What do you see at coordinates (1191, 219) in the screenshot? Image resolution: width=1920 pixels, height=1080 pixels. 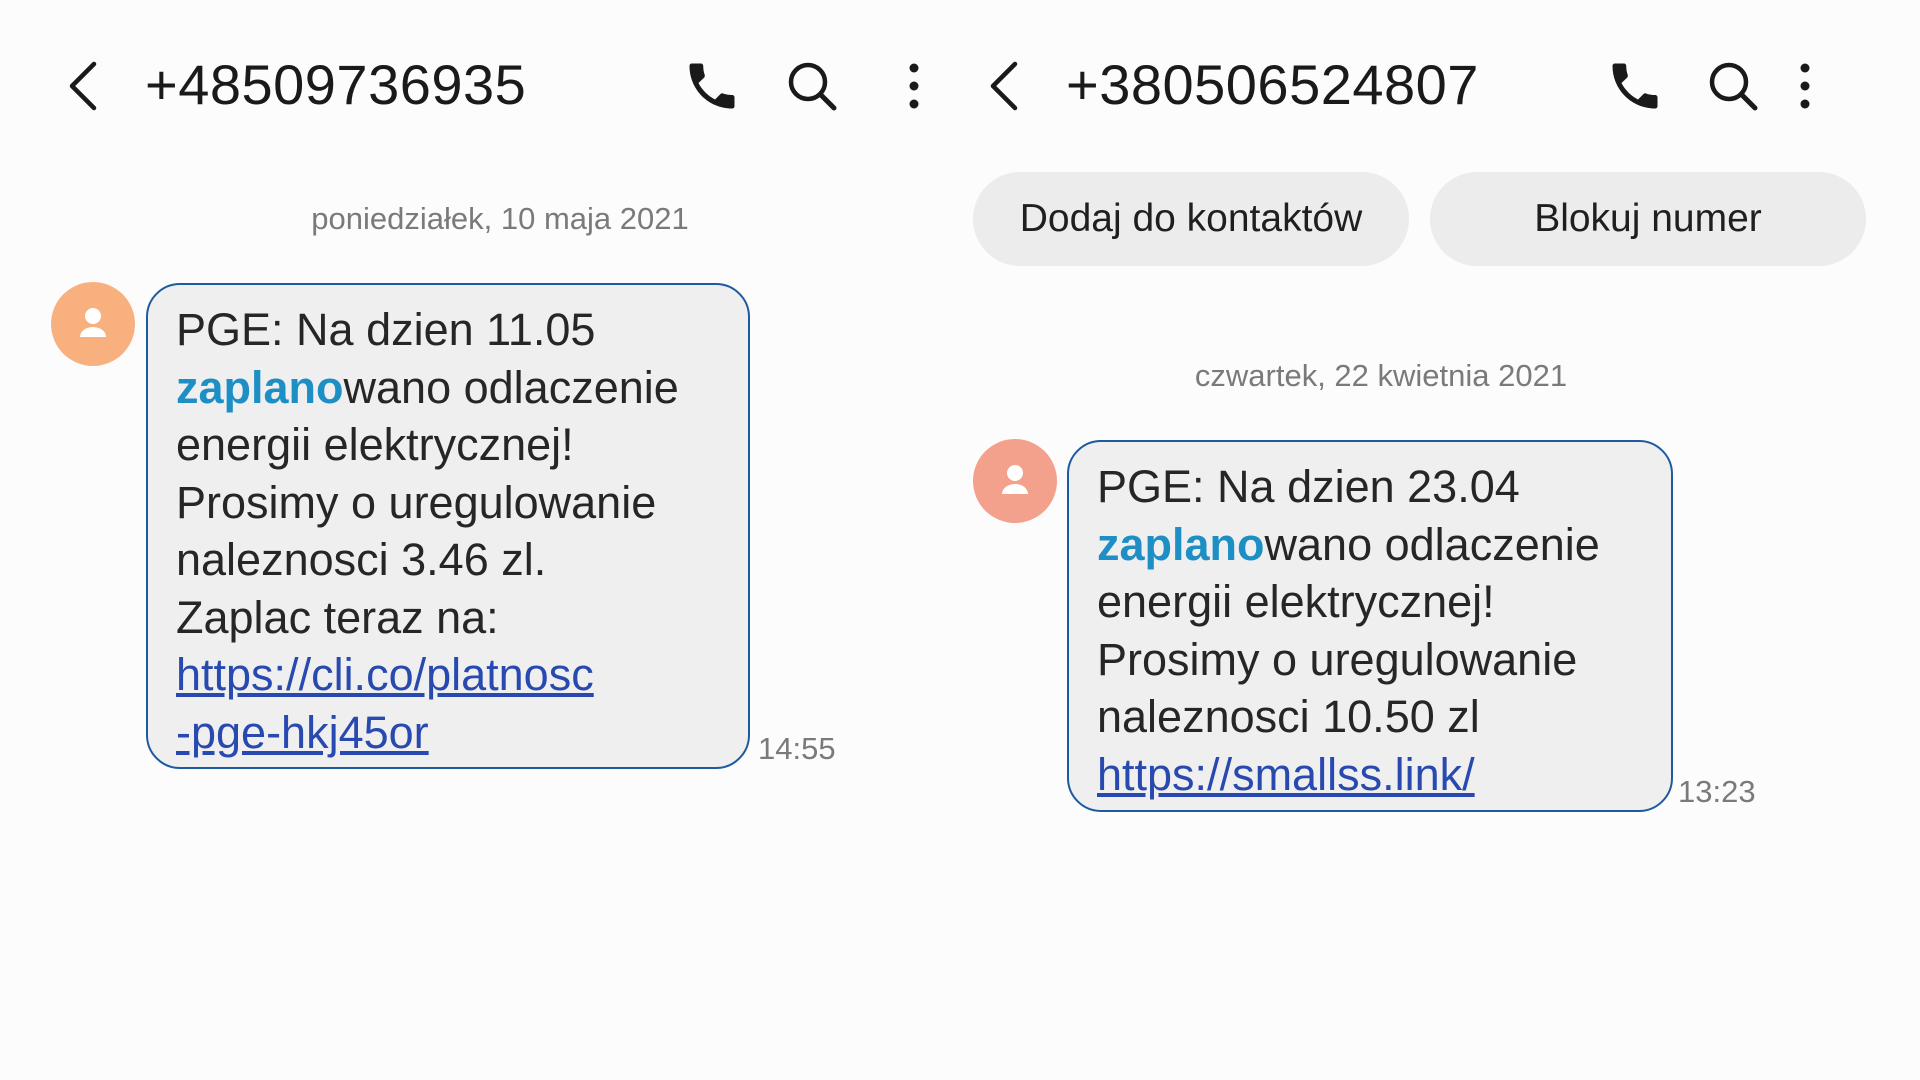 I see `add-contact-button: Dodaj do kontaktów` at bounding box center [1191, 219].